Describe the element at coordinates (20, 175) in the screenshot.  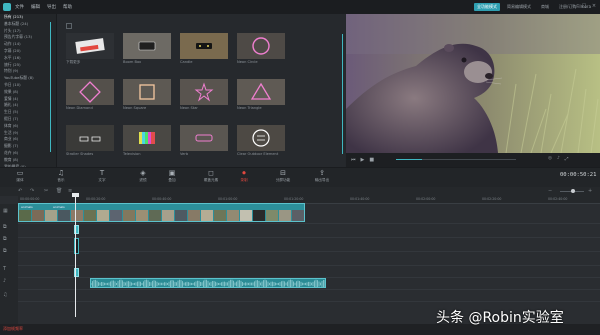
I see `toolbar-media-button: ▭ 媒体` at that location.